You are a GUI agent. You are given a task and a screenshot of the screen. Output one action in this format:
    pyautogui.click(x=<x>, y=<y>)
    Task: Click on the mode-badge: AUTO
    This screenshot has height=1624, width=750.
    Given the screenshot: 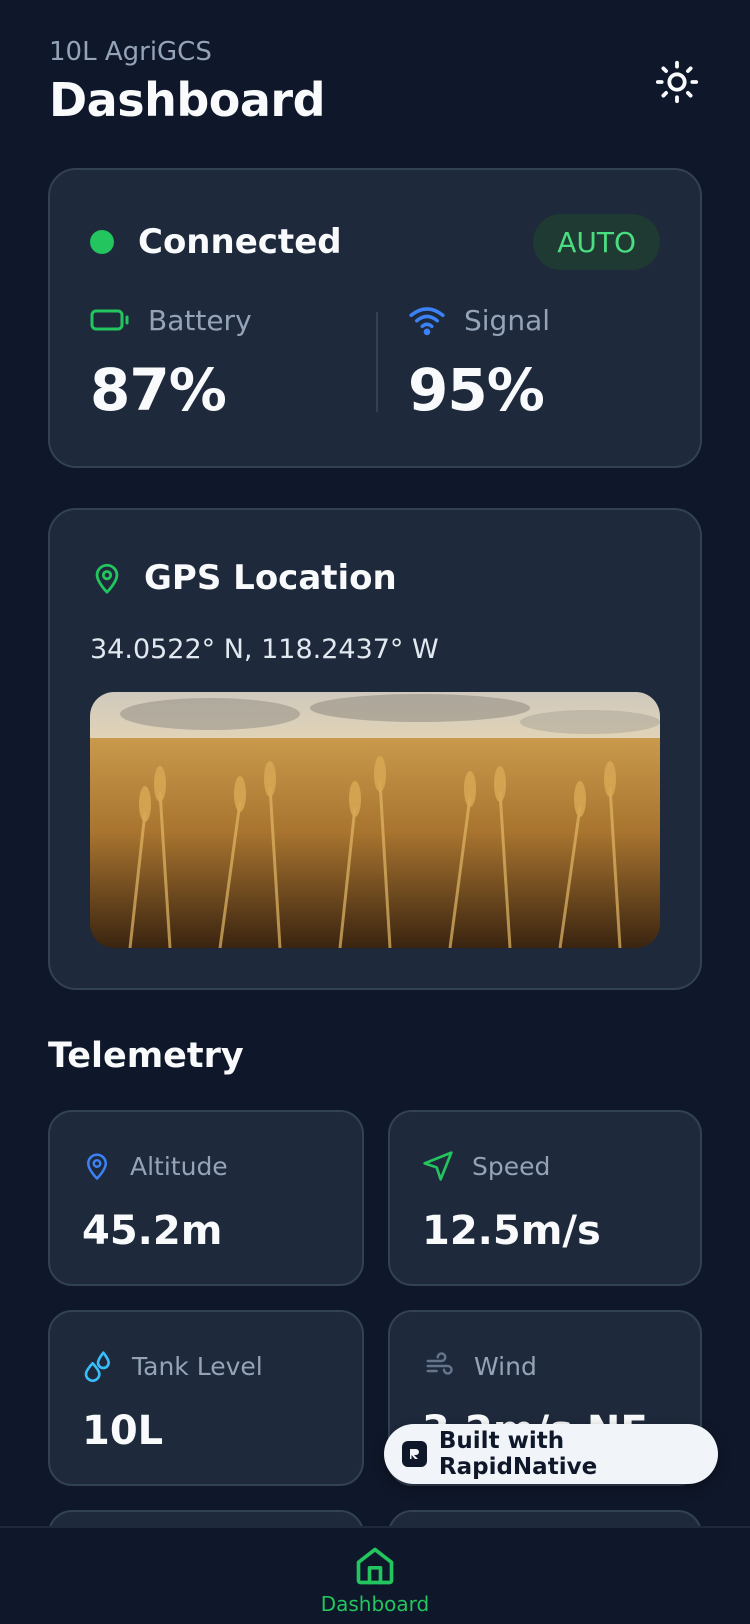 What is the action you would take?
    pyautogui.click(x=596, y=242)
    